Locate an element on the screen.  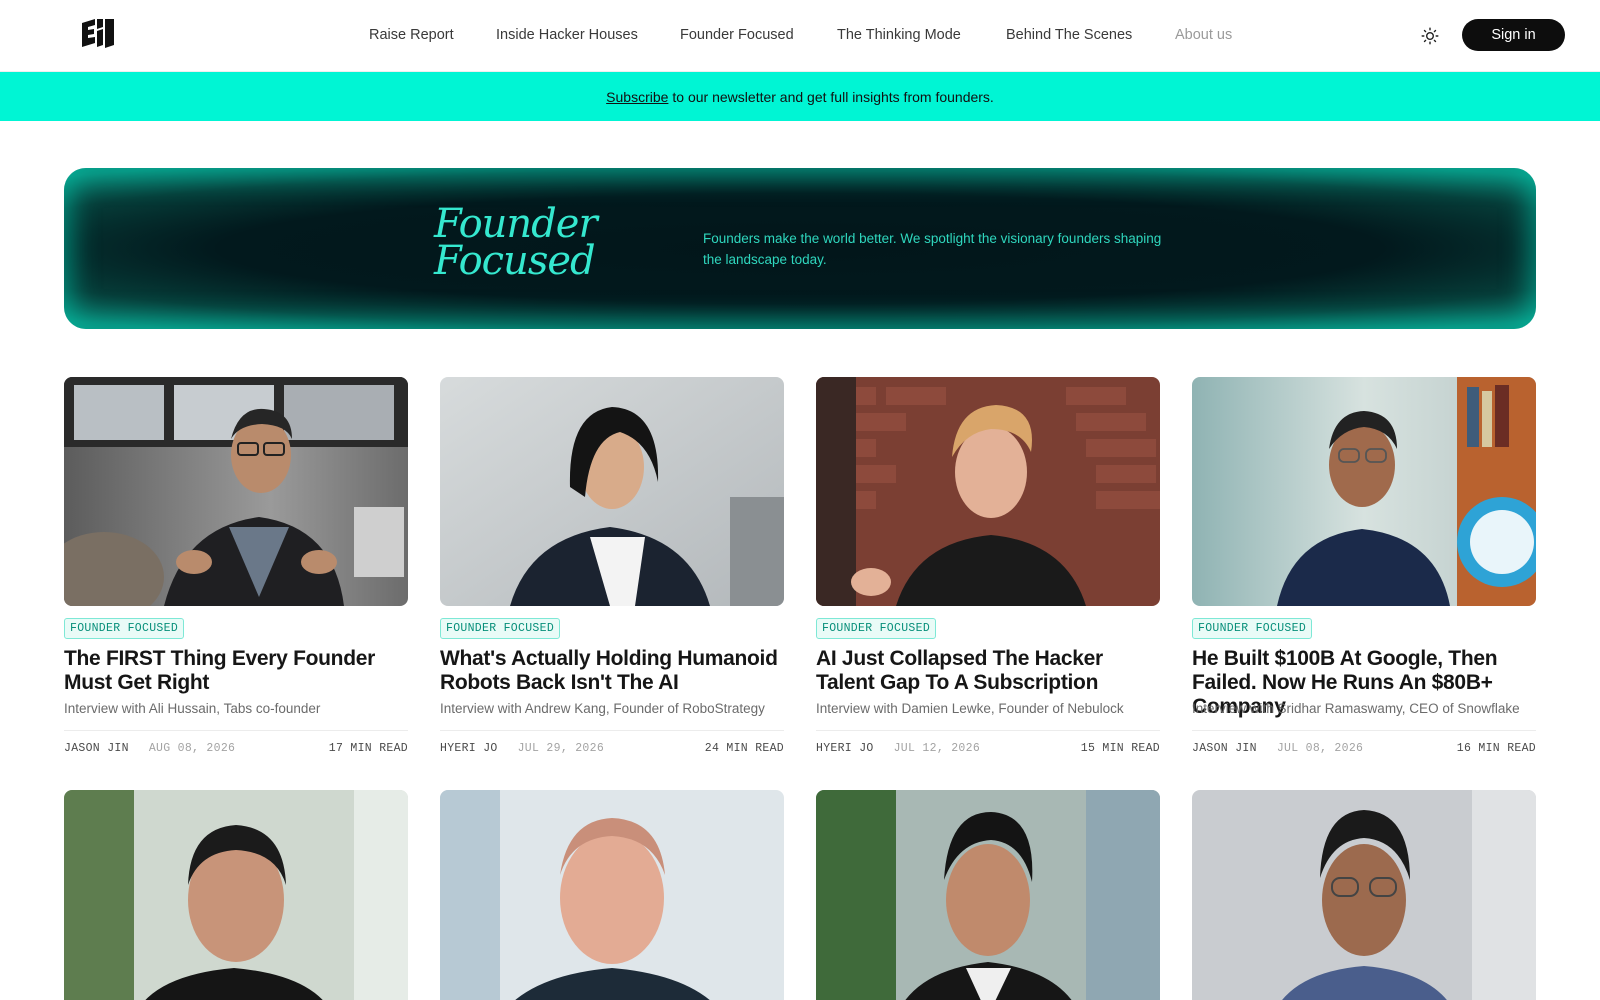
sun-icon is located at coordinates (1430, 36).